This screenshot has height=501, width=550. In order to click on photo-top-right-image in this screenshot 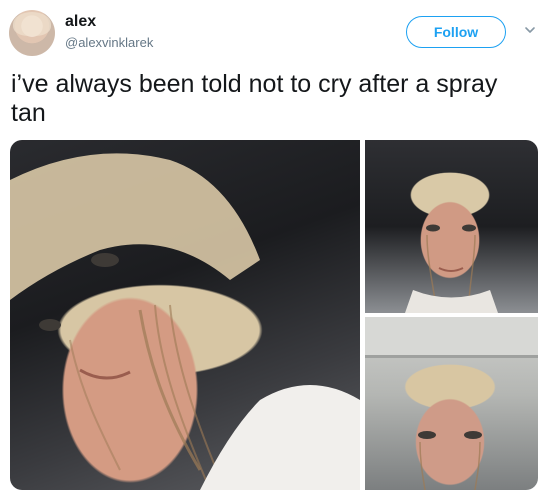, I will do `click(451, 268)`.